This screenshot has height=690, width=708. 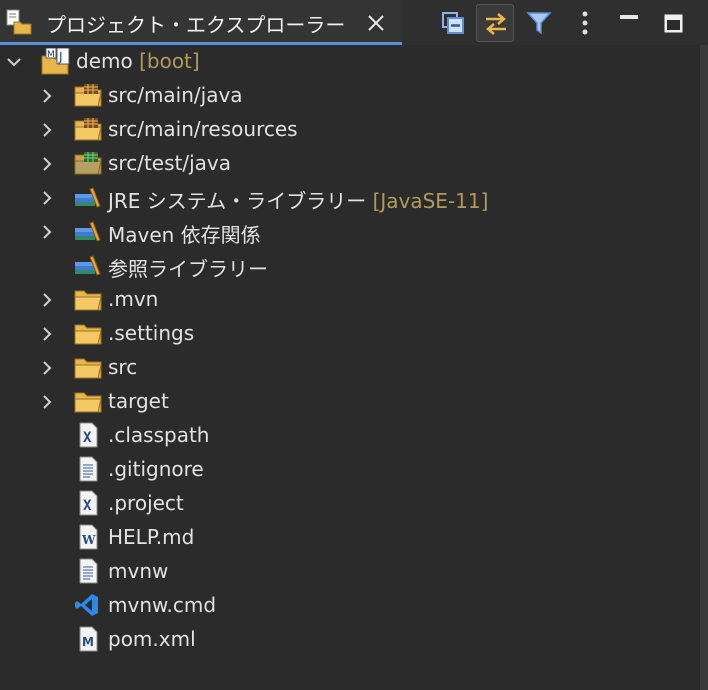 I want to click on tree-row: 参照ライブラリー, so click(x=350, y=266).